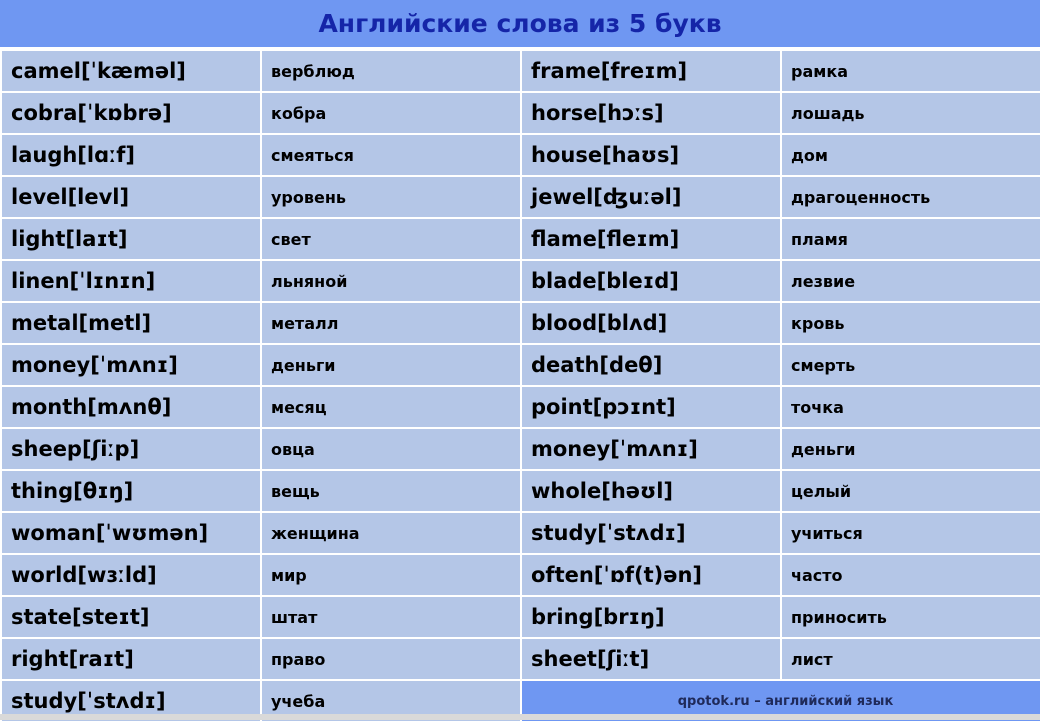  I want to click on bottom-strip, so click(520, 717).